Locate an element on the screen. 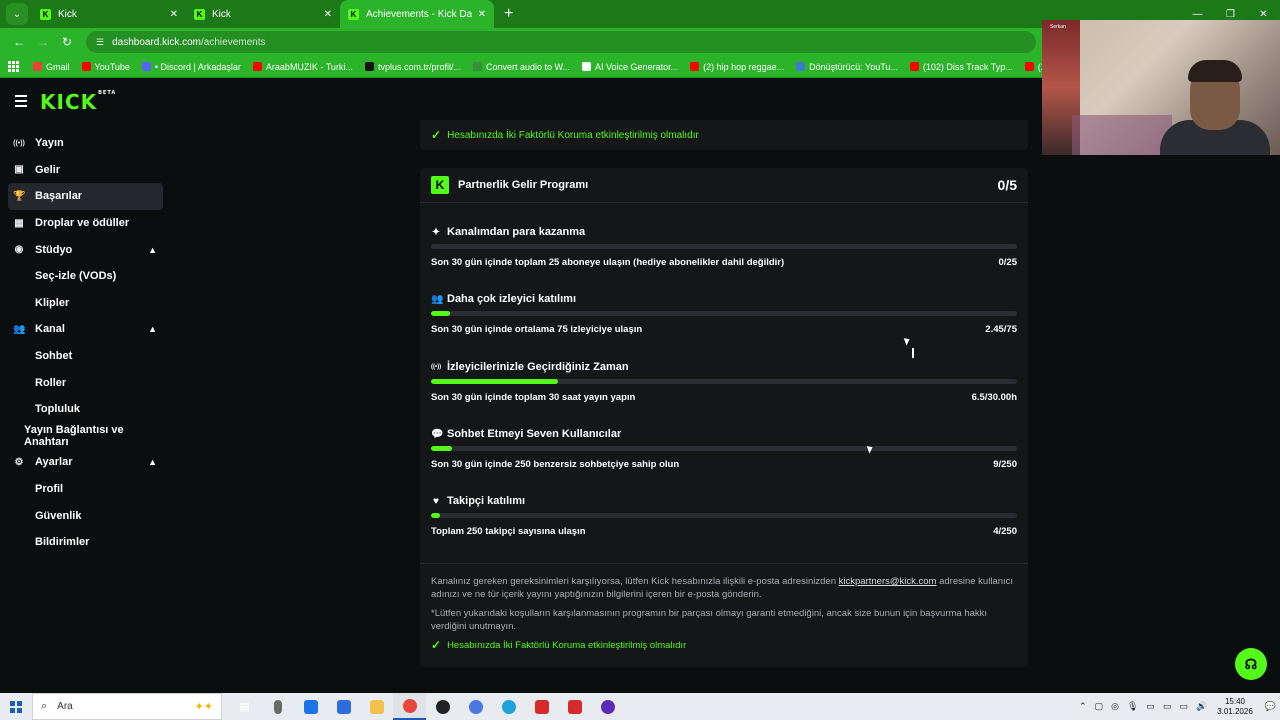 Image resolution: width=1280 pixels, height=720 pixels. sidebar-item-klipler: Klipler is located at coordinates (85, 303).